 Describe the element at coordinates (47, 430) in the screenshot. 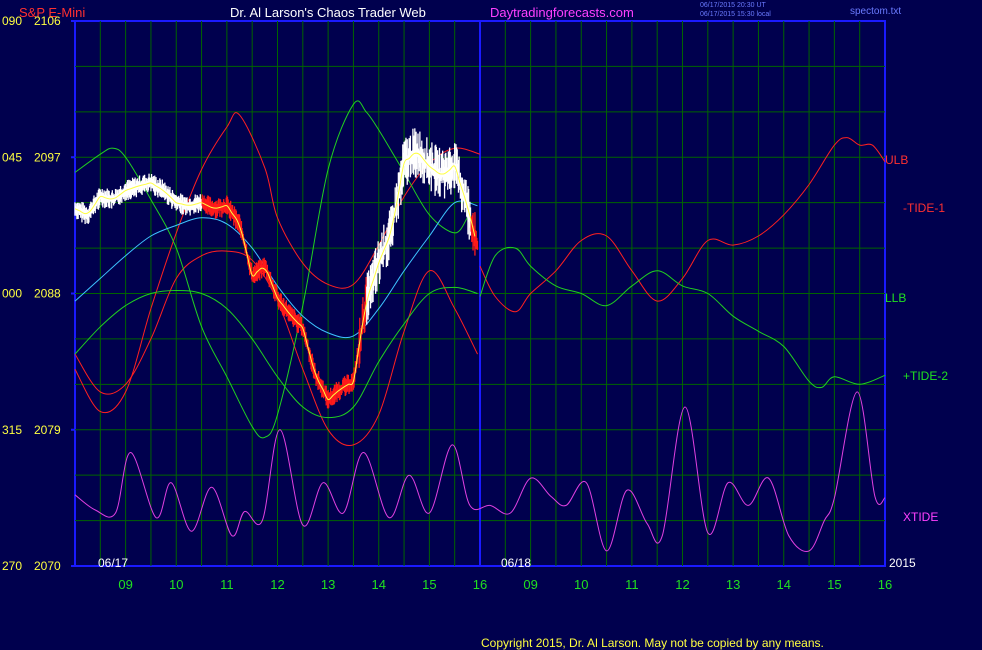

I see `y-tick-price: 2079` at that location.